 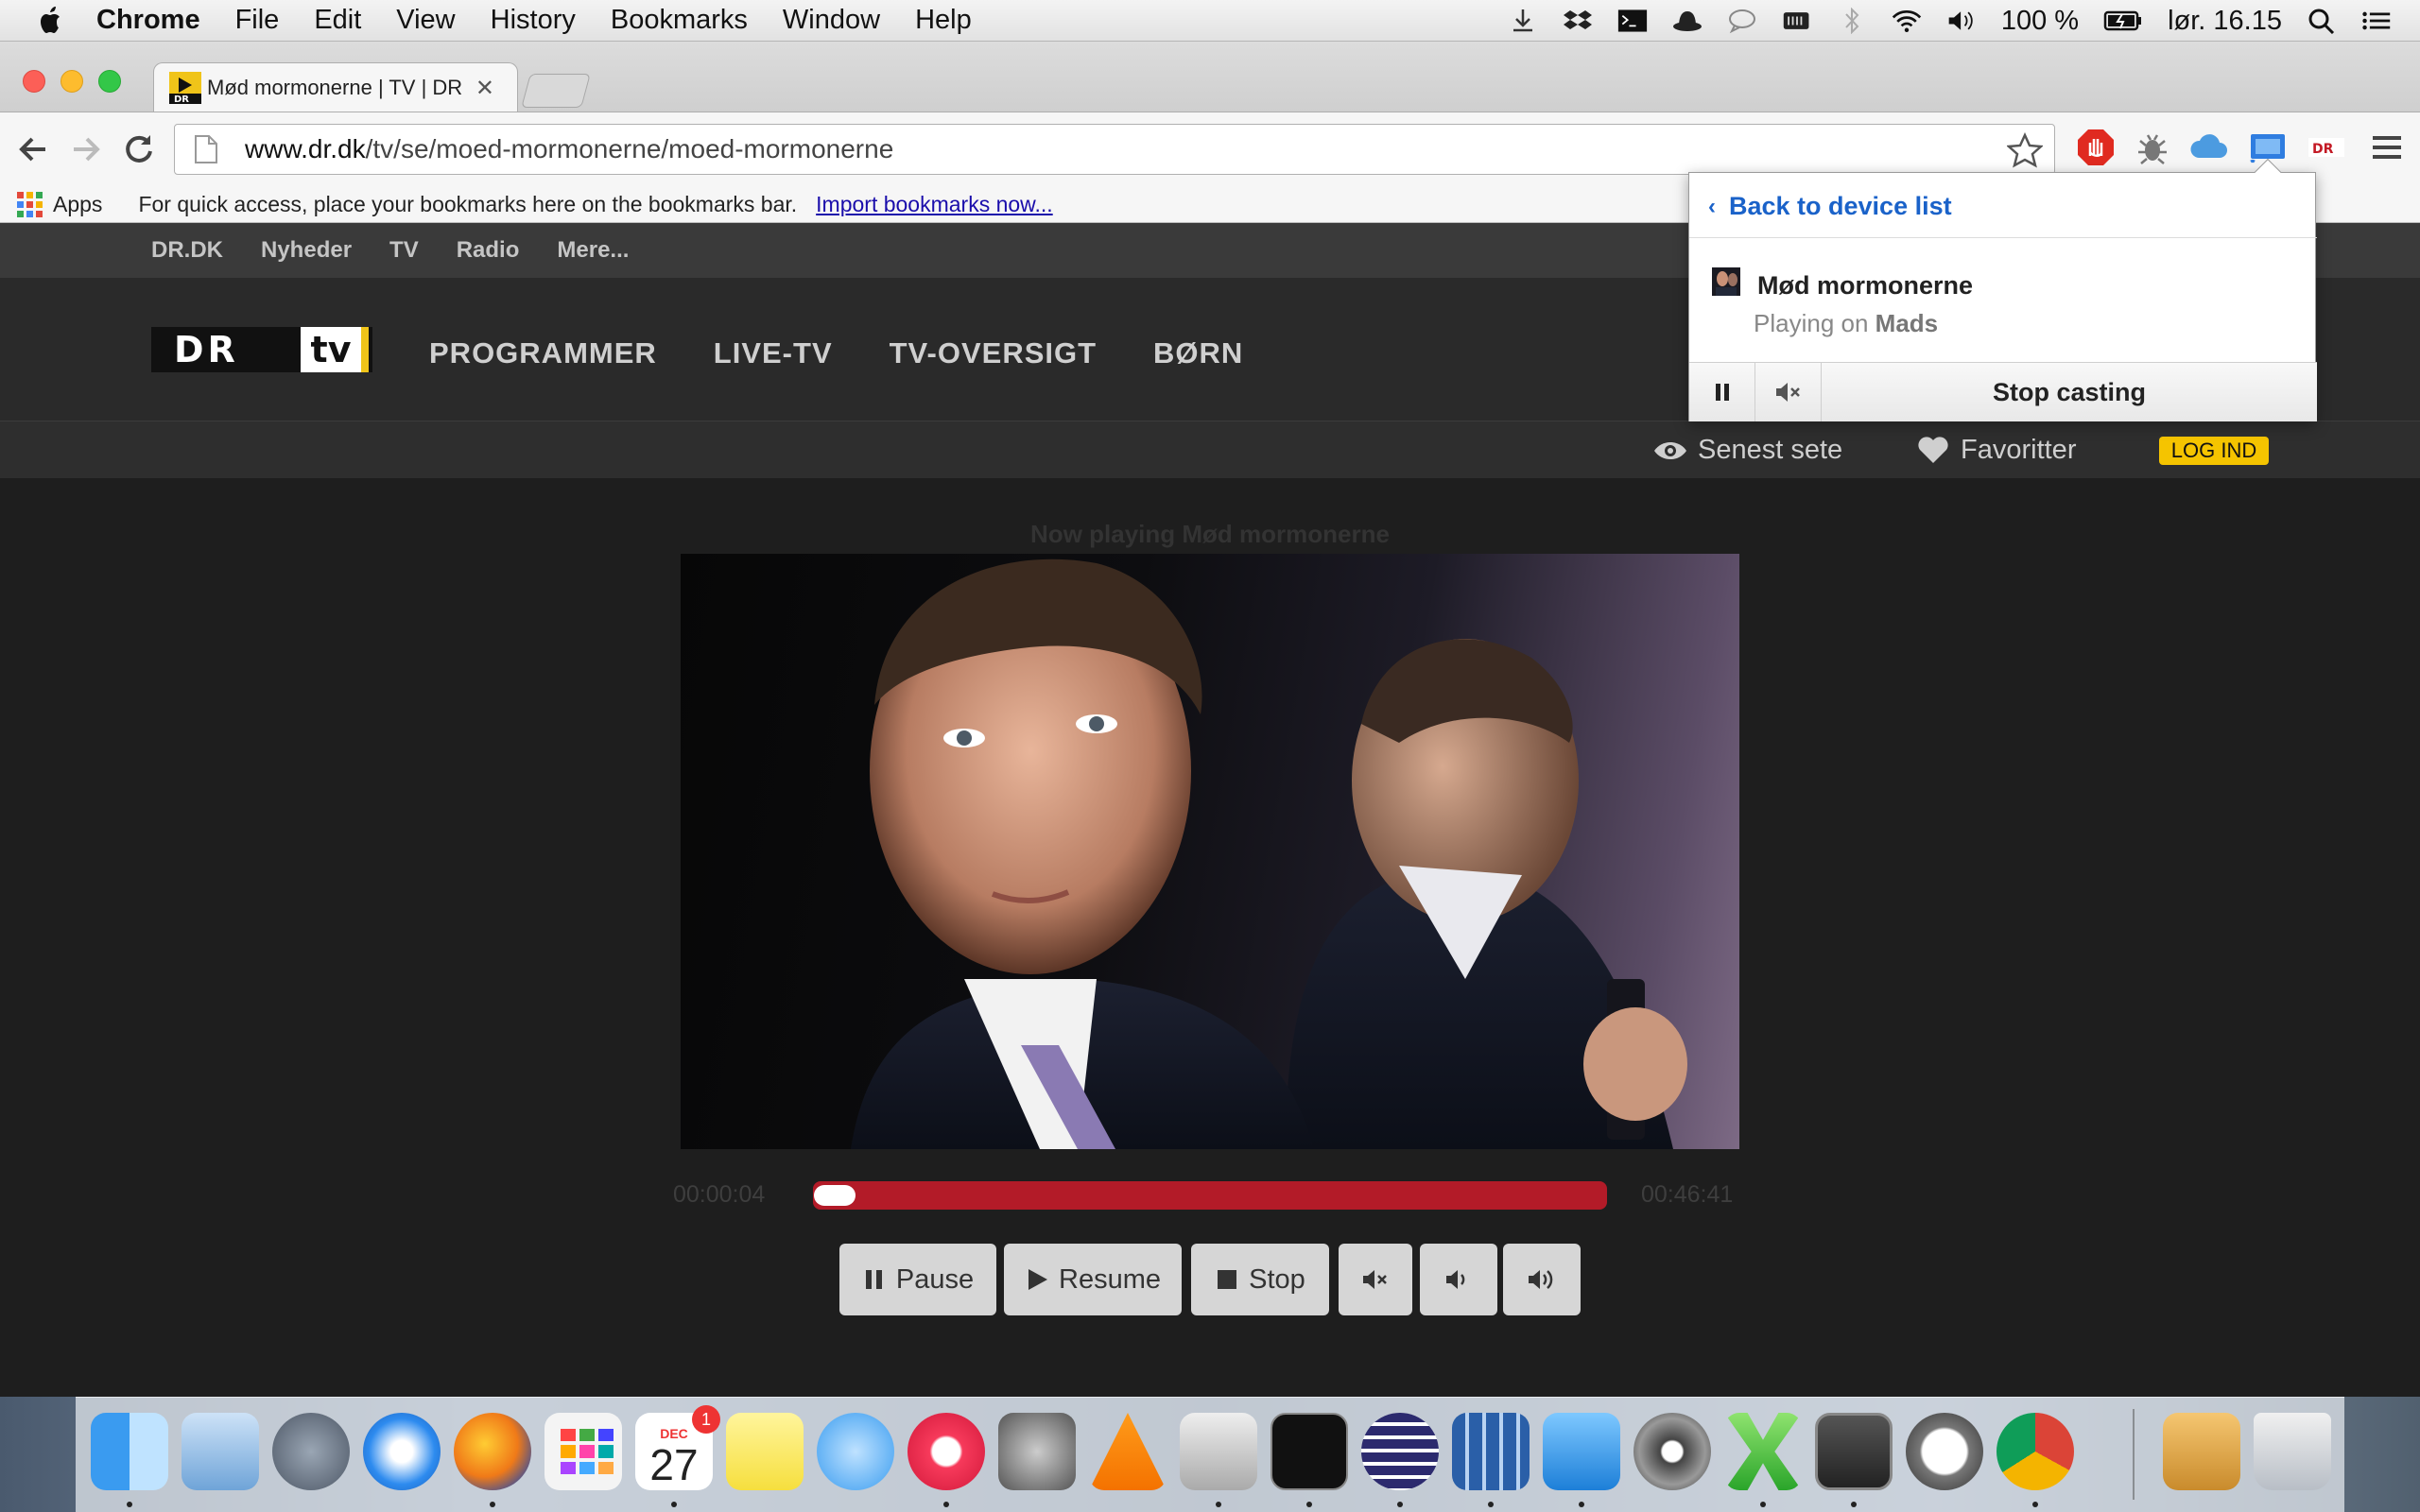 What do you see at coordinates (2040, 21) in the screenshot?
I see `battery-percentage: 100 %` at bounding box center [2040, 21].